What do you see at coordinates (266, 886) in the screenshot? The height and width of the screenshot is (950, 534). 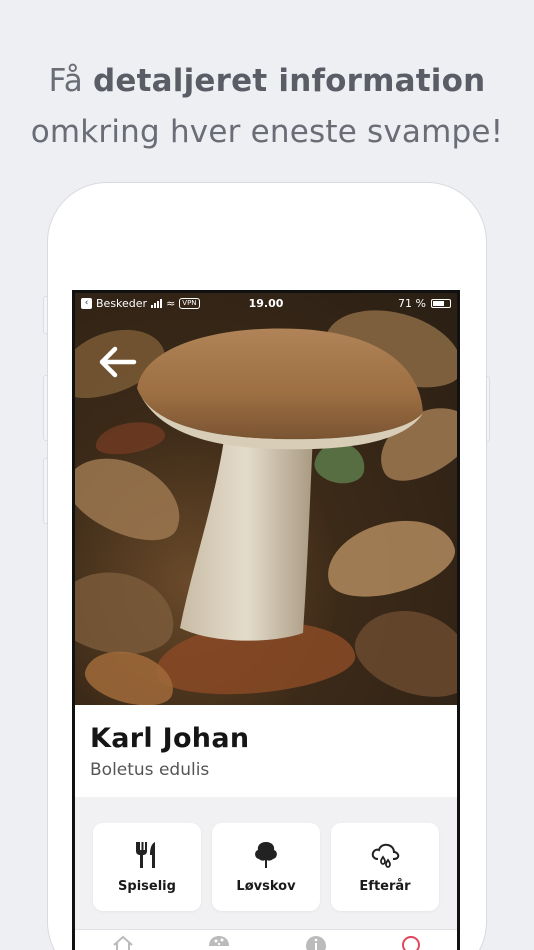 I see `property-label-habitat: Løvskov` at bounding box center [266, 886].